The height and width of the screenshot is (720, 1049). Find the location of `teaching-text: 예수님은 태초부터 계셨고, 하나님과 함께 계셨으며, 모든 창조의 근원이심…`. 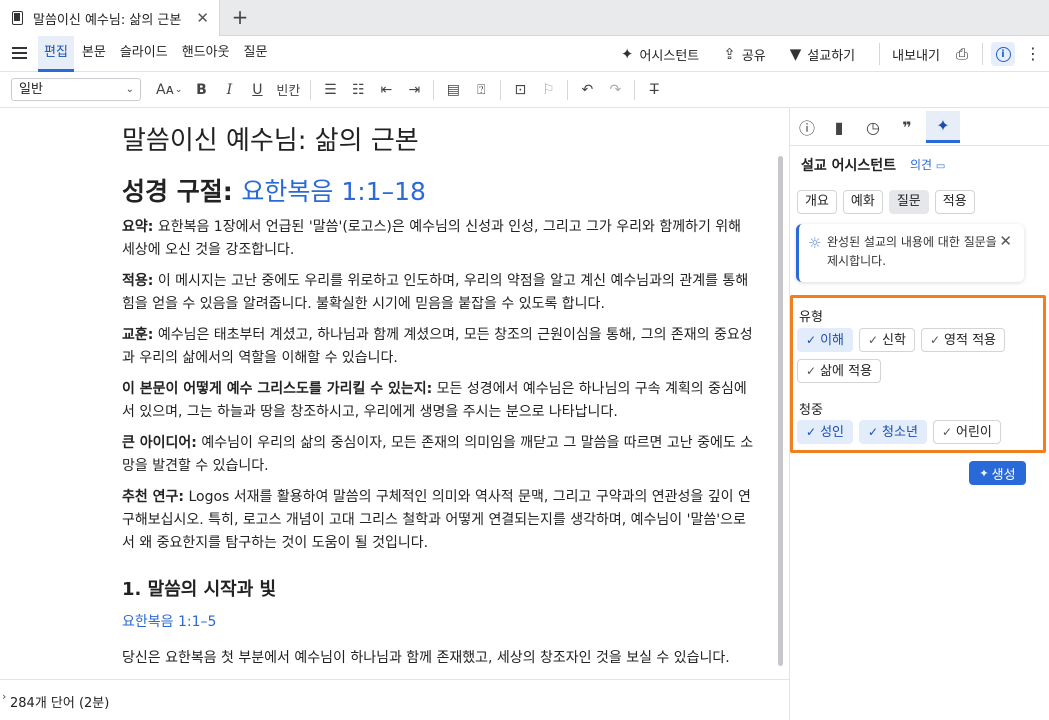

teaching-text: 예수님은 태초부터 계셨고, 하나님과 함께 계셨으며, 모든 창조의 근원이심… is located at coordinates (437, 346).